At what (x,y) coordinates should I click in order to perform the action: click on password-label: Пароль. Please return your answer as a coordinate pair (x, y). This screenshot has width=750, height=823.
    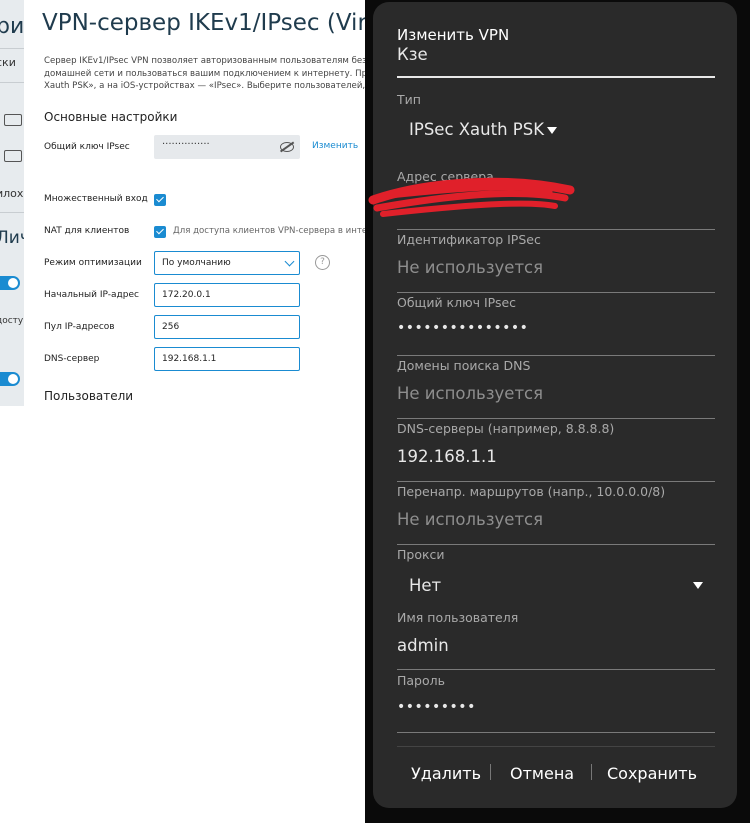
    Looking at the image, I should click on (421, 680).